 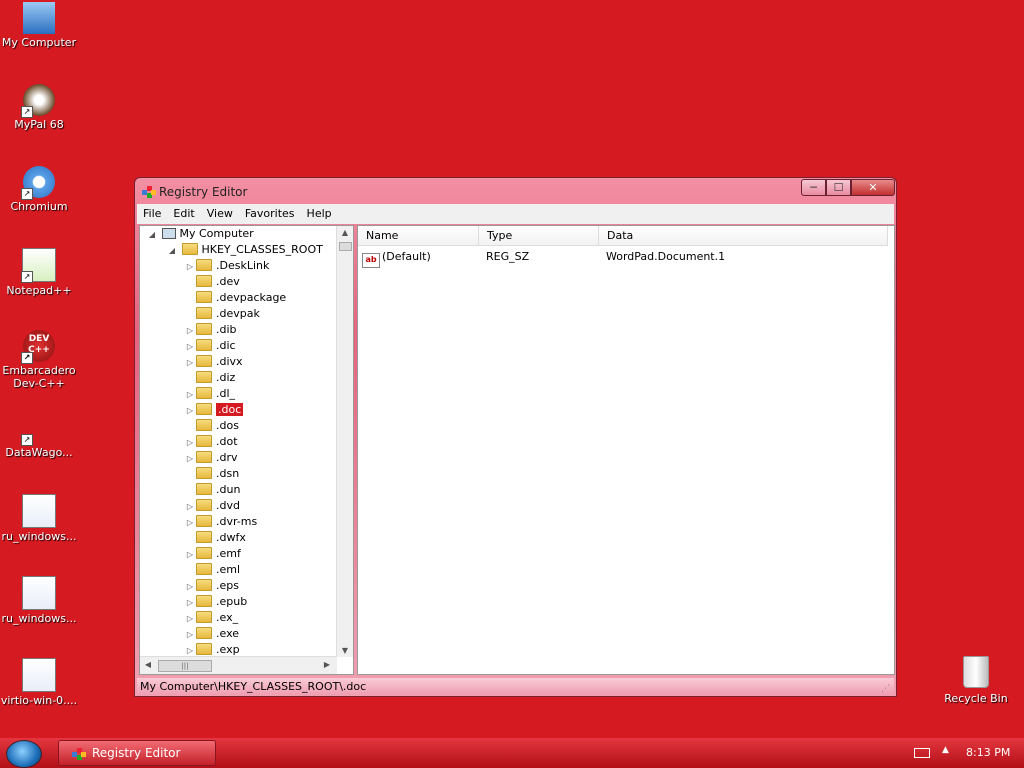 What do you see at coordinates (210, 346) in the screenshot?
I see `tree-key: ▷ .dic` at bounding box center [210, 346].